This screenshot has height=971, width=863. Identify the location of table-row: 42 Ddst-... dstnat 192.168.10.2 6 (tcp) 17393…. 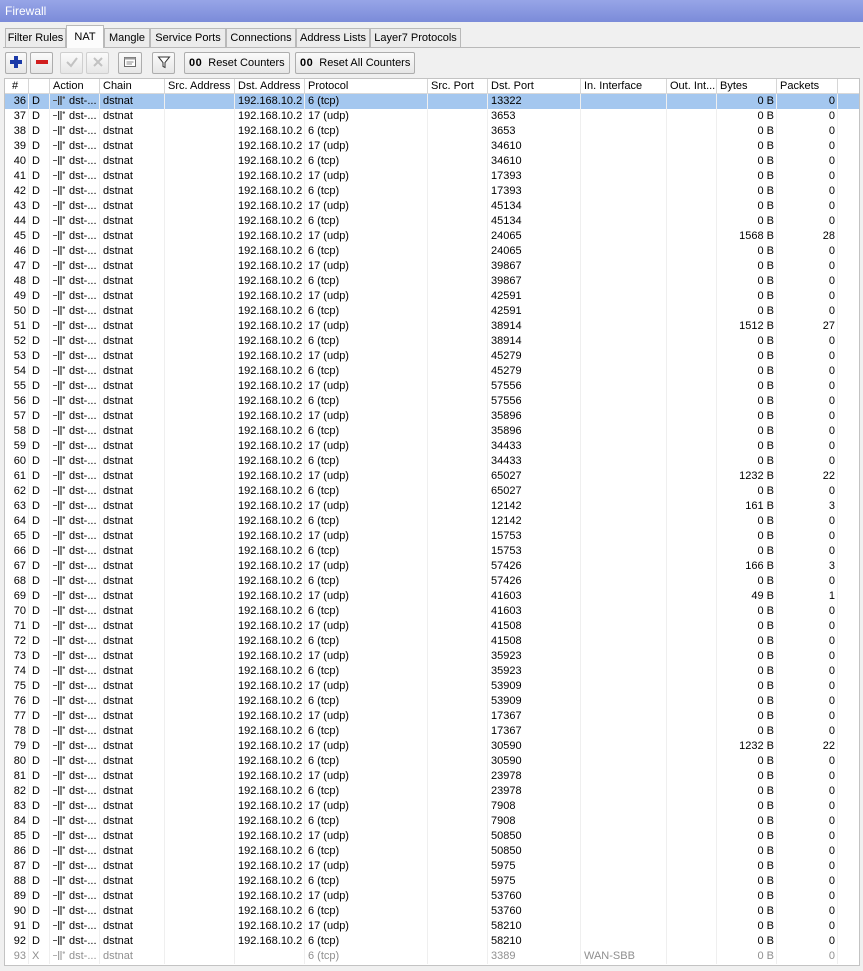
(432, 191).